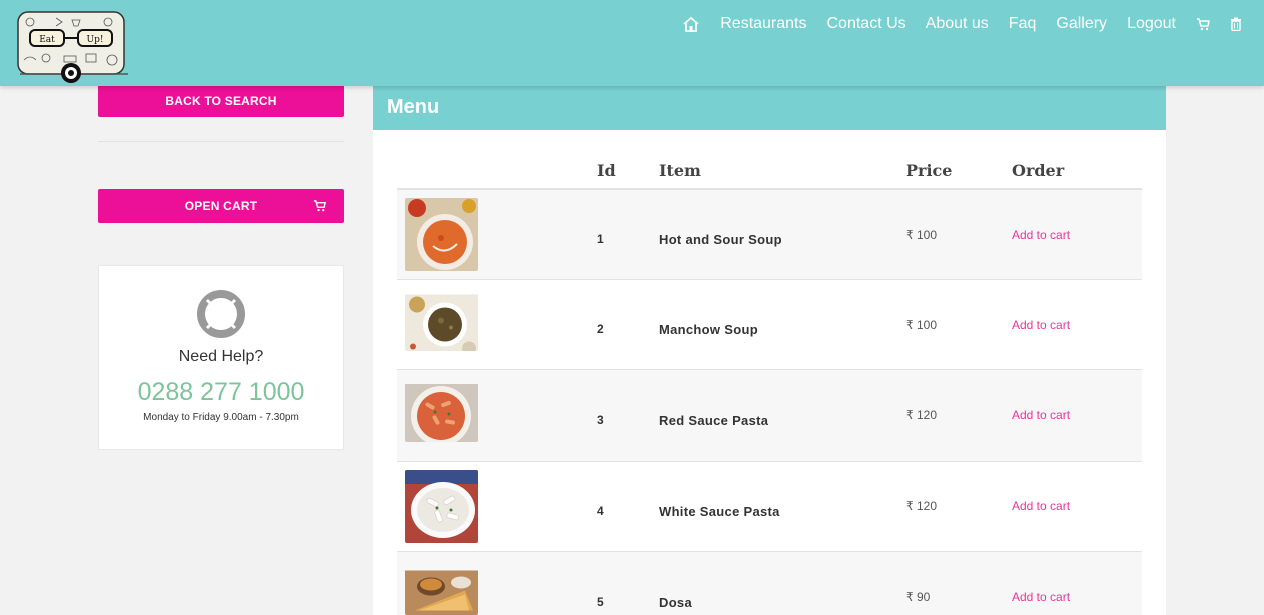 This screenshot has height=615, width=1264. What do you see at coordinates (929, 170) in the screenshot?
I see `column-price: Price` at bounding box center [929, 170].